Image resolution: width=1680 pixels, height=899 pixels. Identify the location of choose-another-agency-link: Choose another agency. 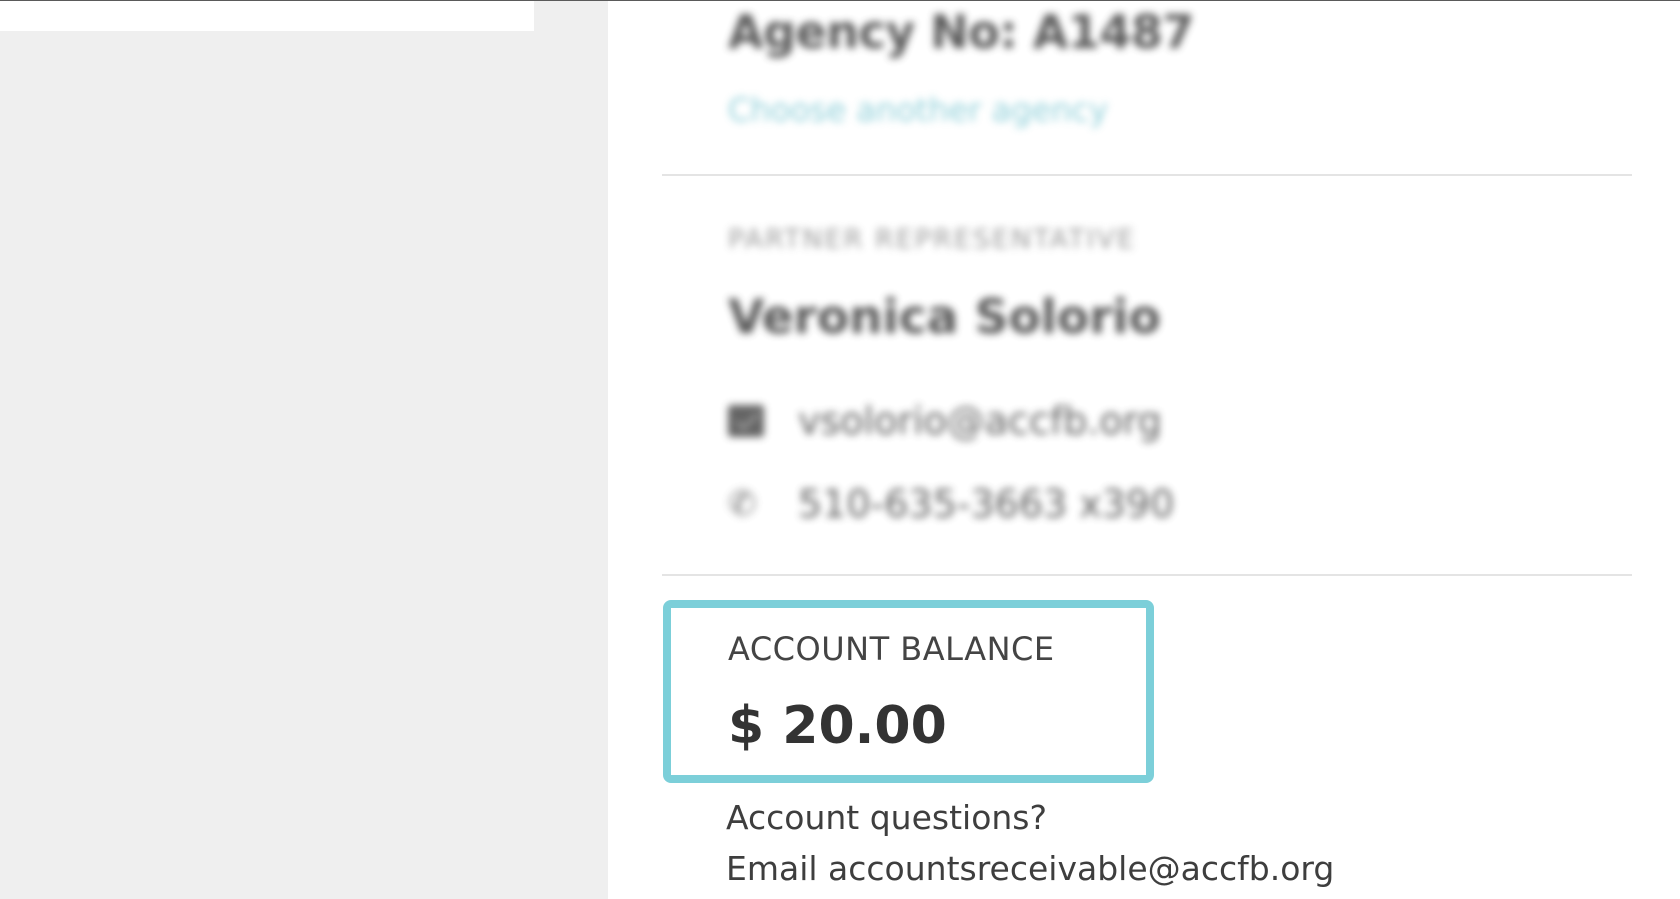
(918, 110).